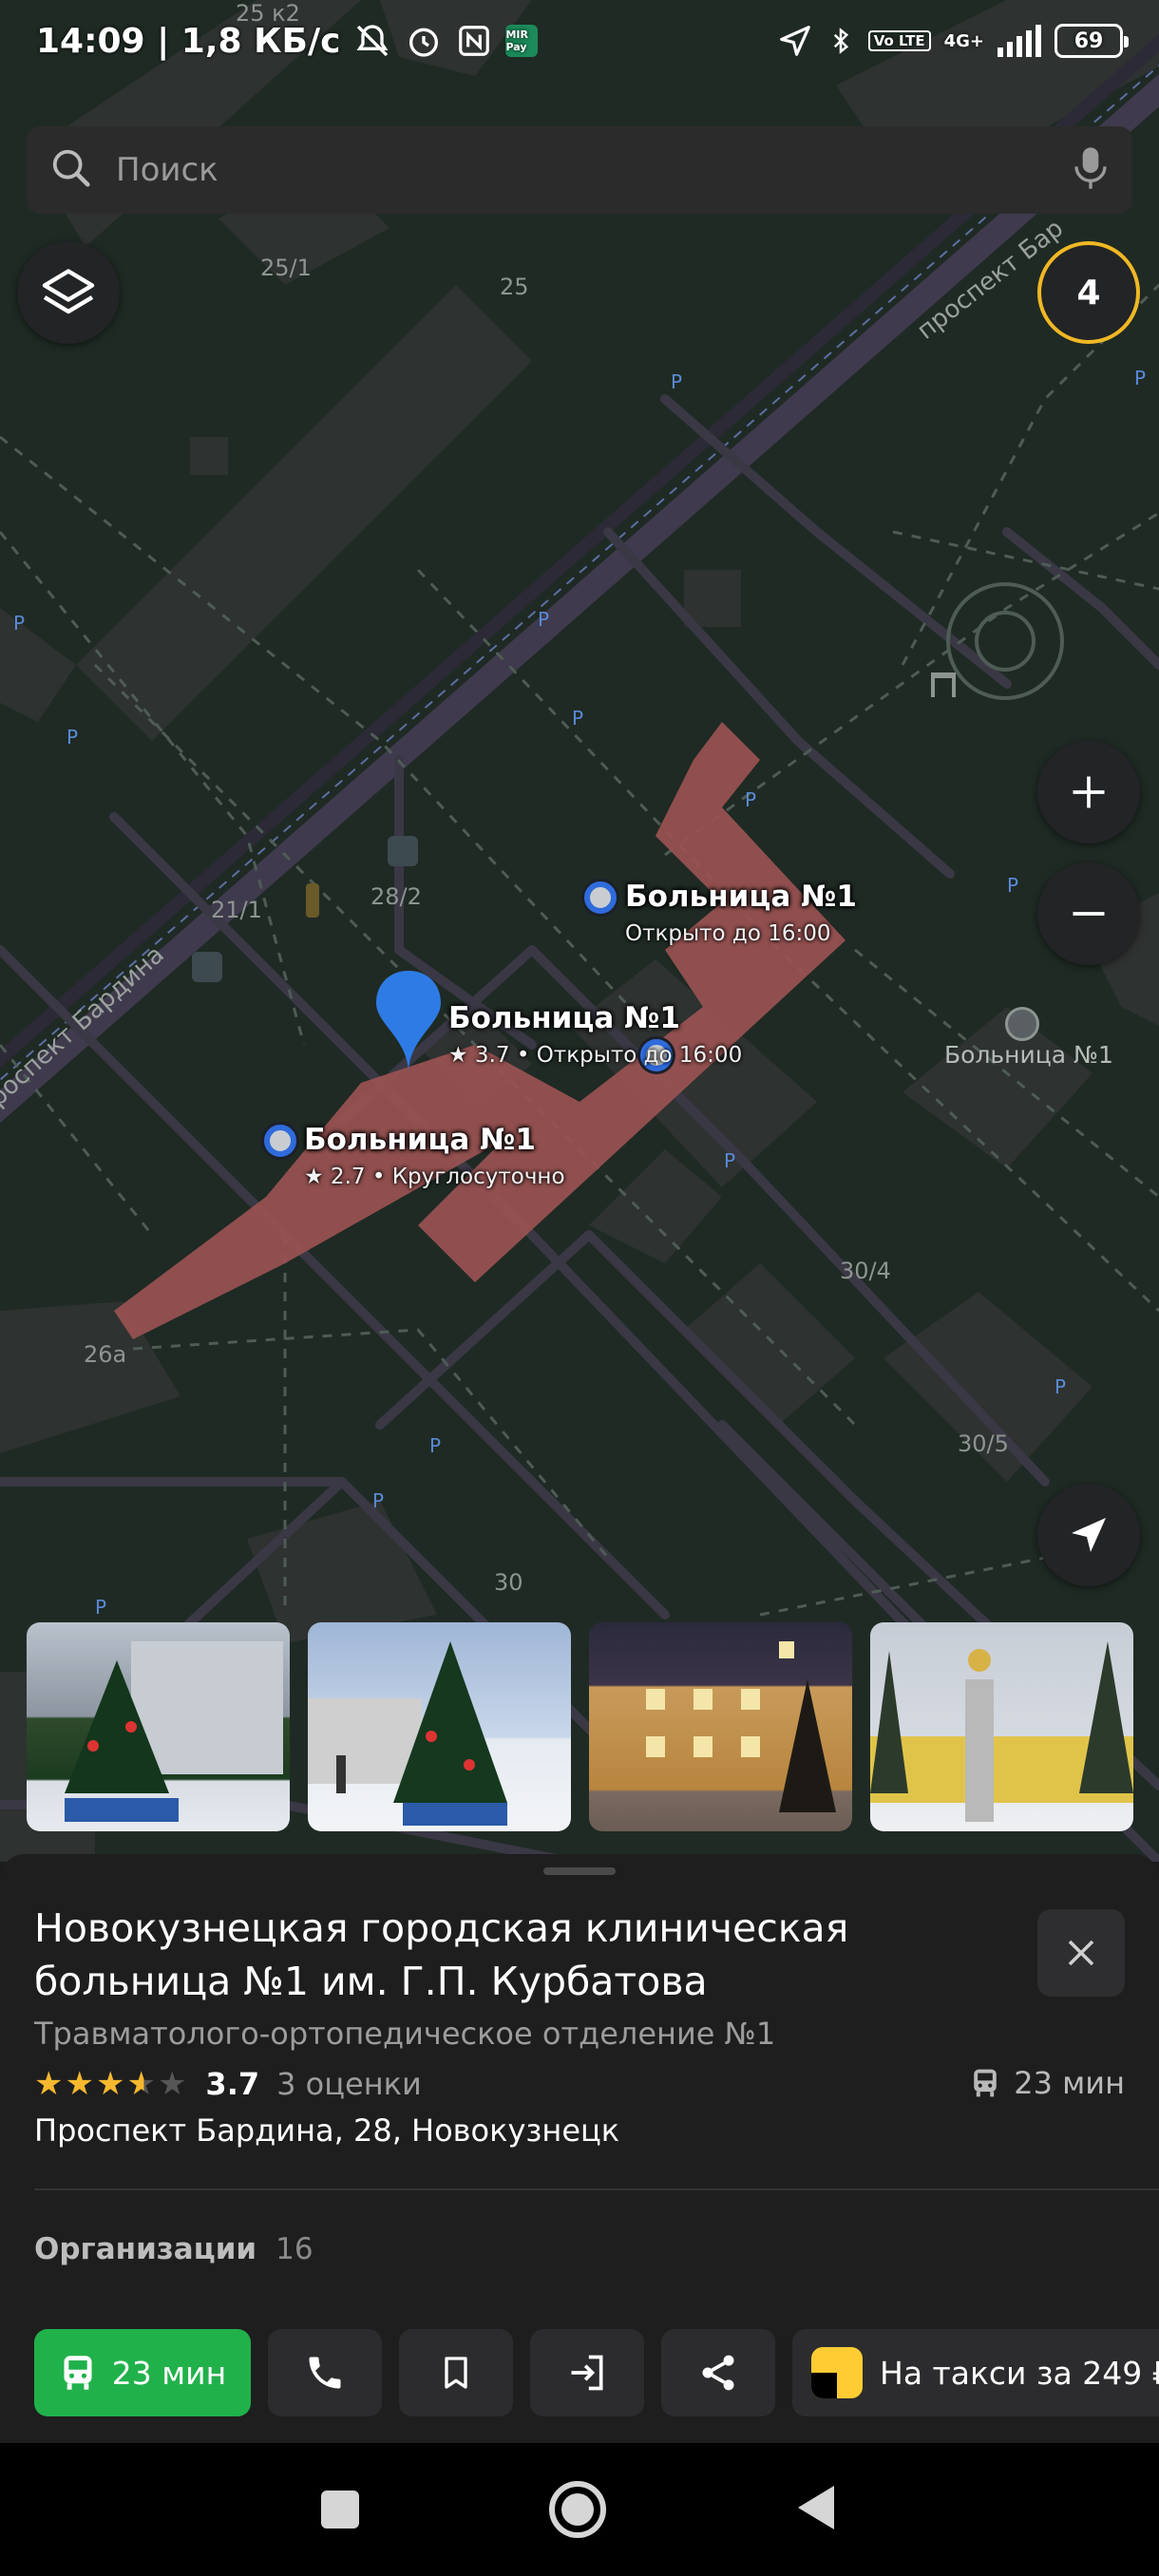  I want to click on zoom-in-icon, so click(1089, 792).